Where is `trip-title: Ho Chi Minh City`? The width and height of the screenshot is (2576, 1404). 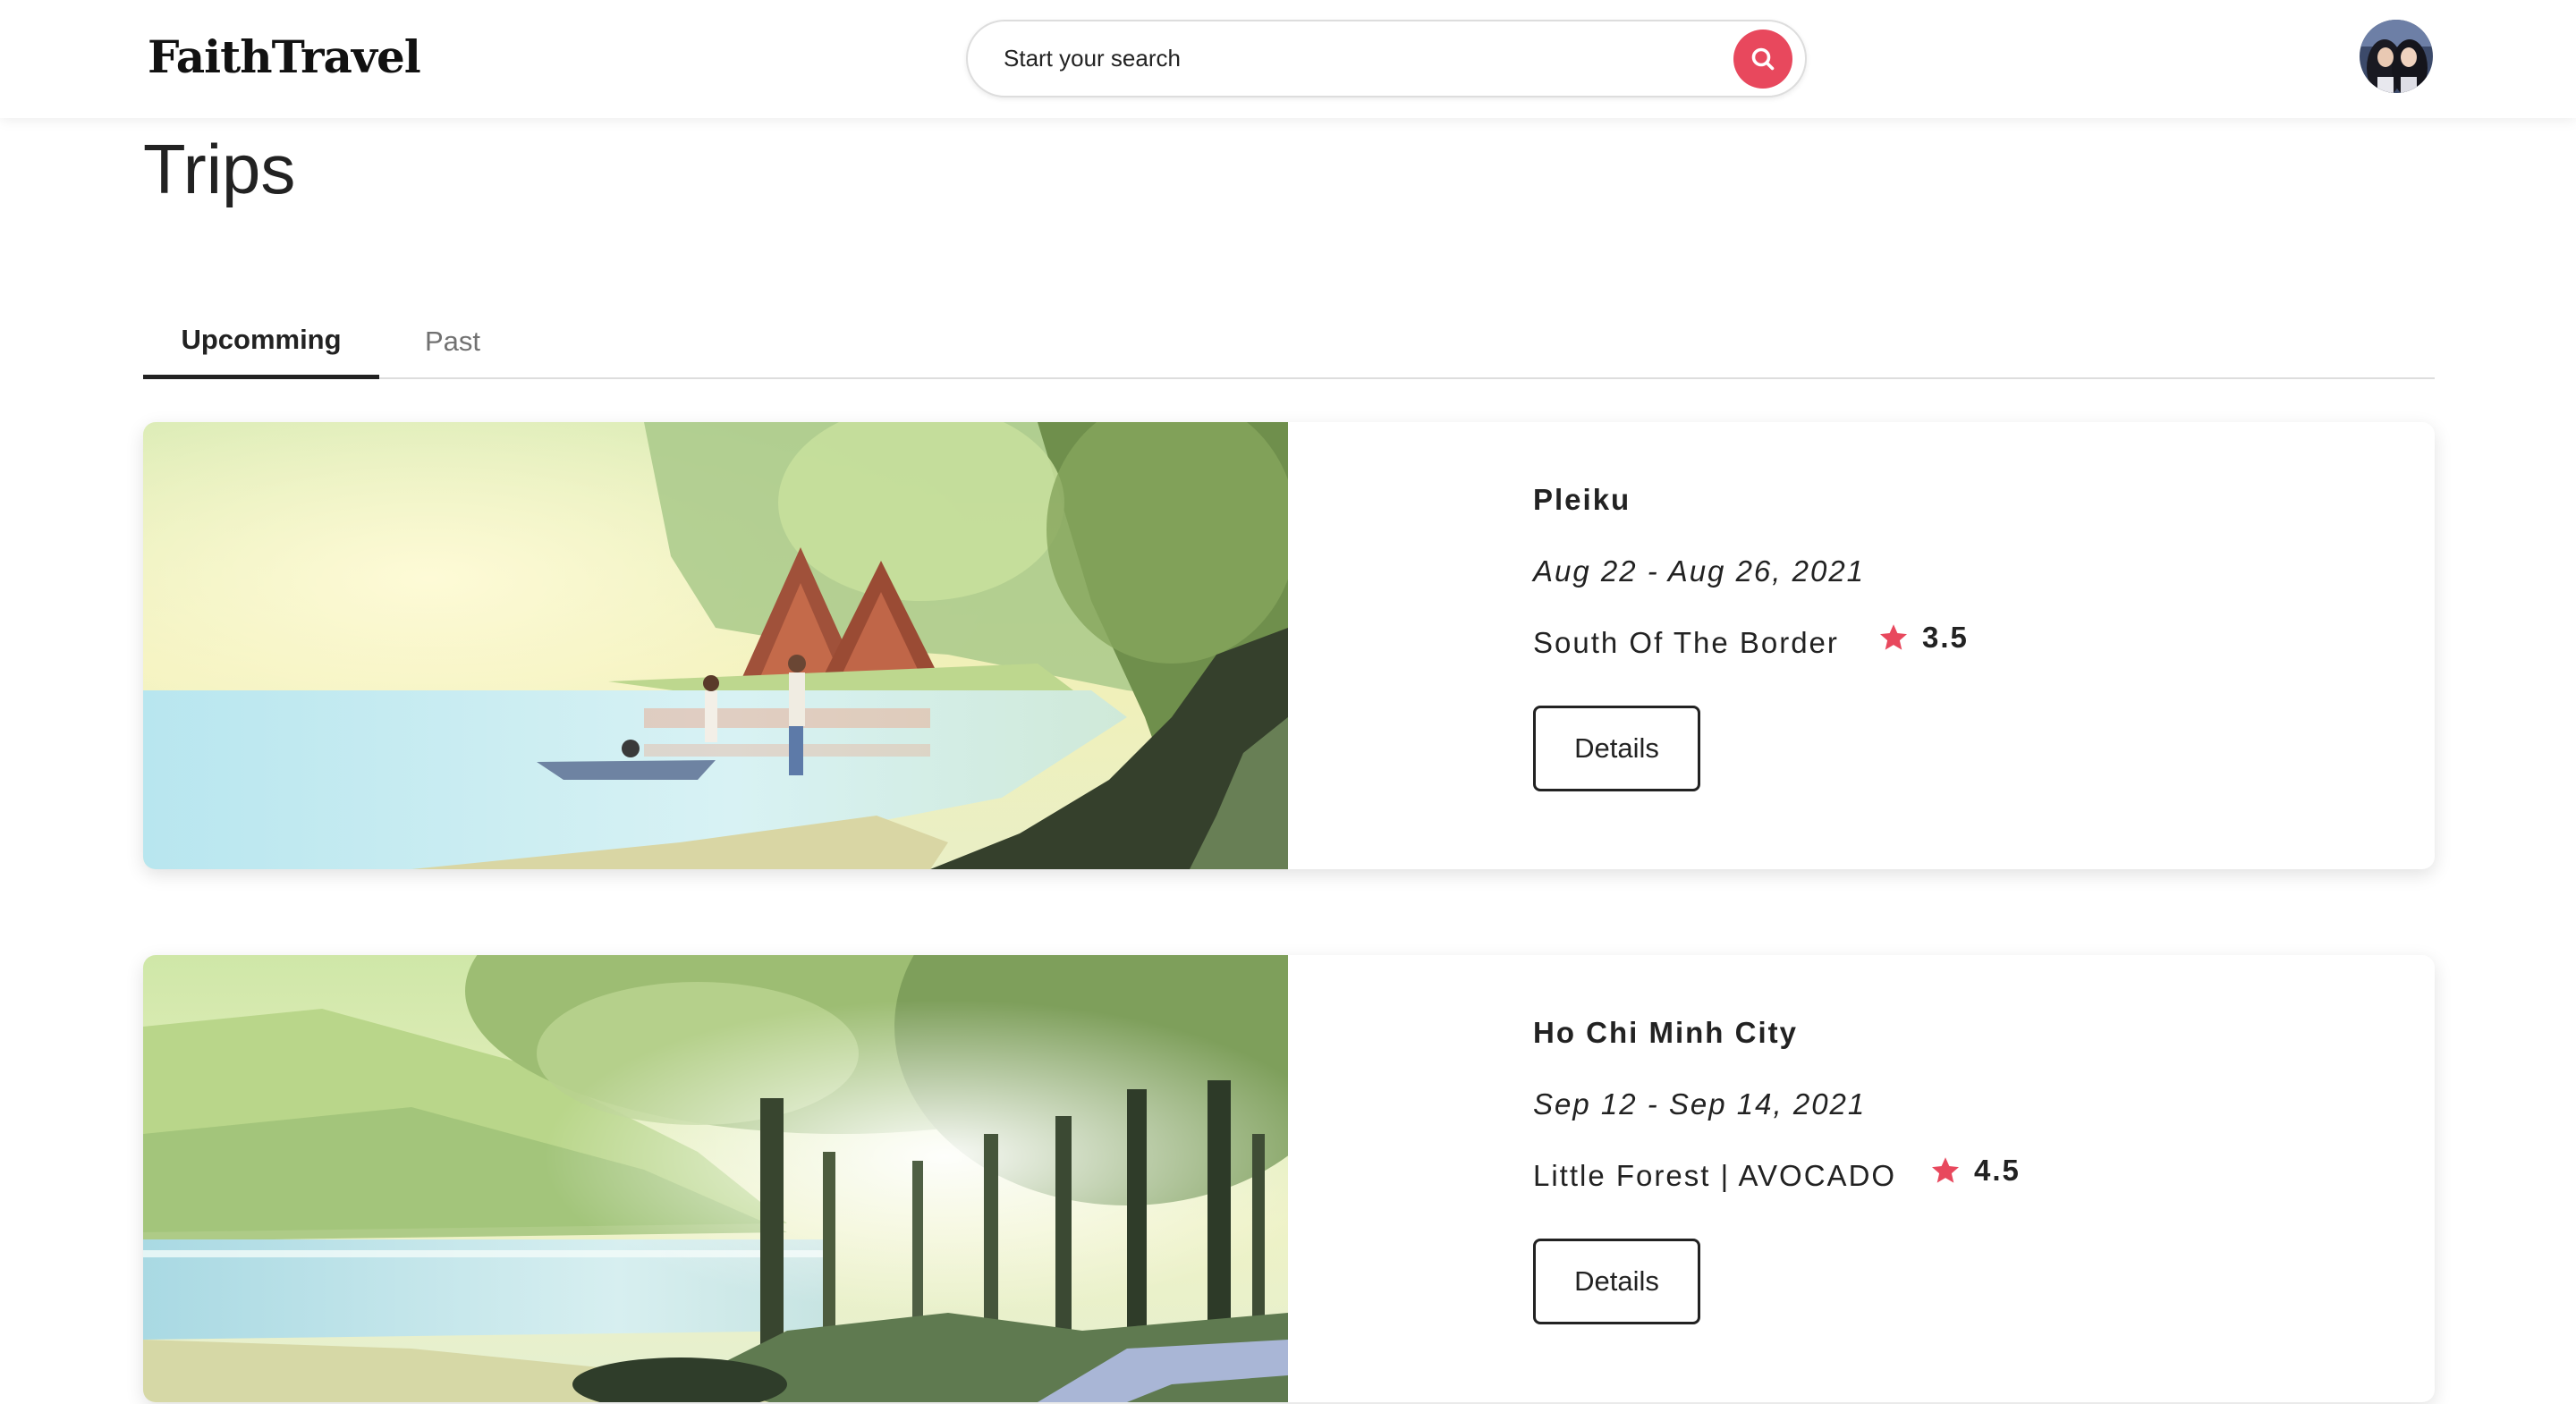
trip-title: Ho Chi Minh City is located at coordinates (1665, 1032).